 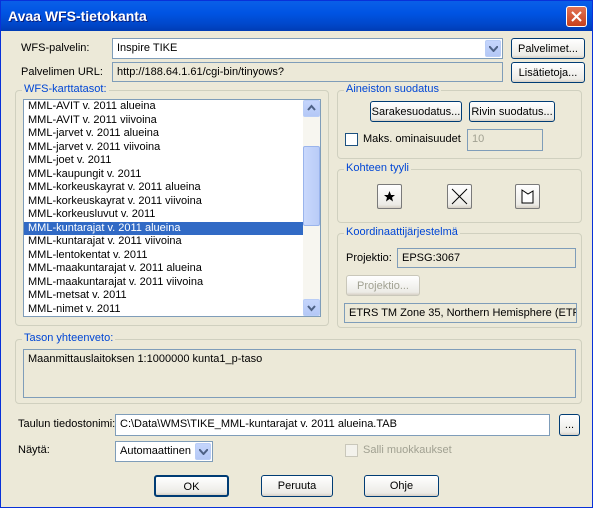 I want to click on style-group-title: Kohteen tyyli, so click(x=377, y=168).